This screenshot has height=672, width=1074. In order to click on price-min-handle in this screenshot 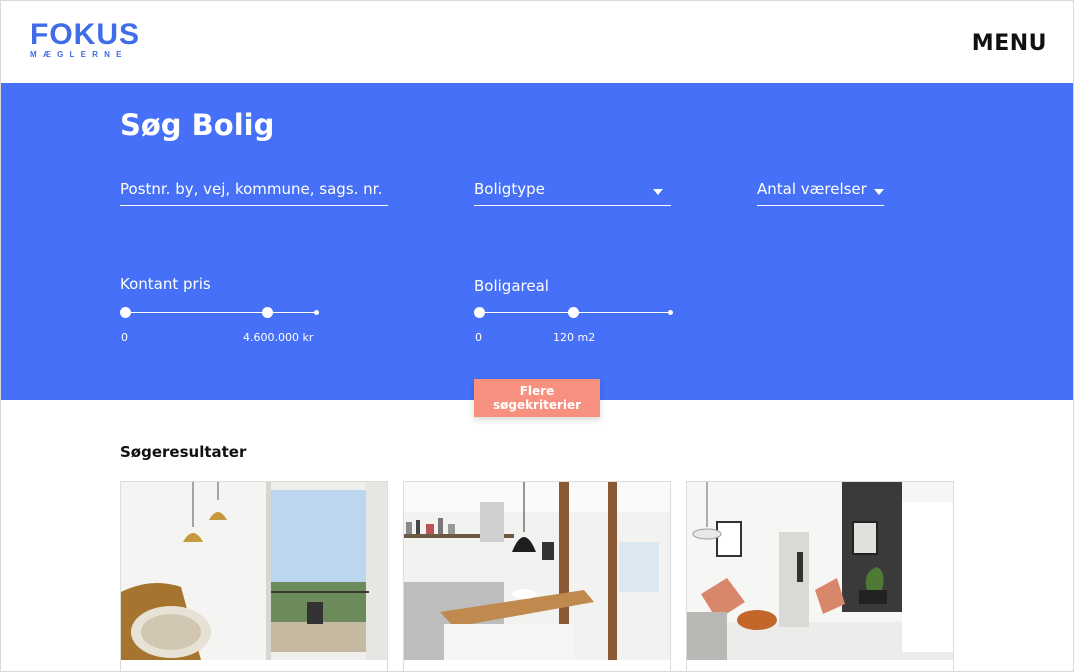, I will do `click(125, 312)`.